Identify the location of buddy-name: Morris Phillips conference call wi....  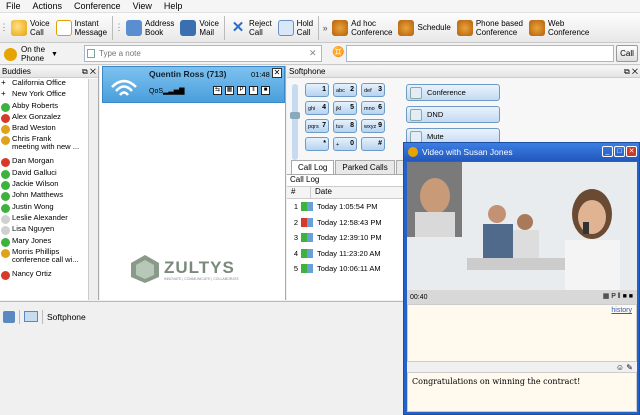
(45, 255).